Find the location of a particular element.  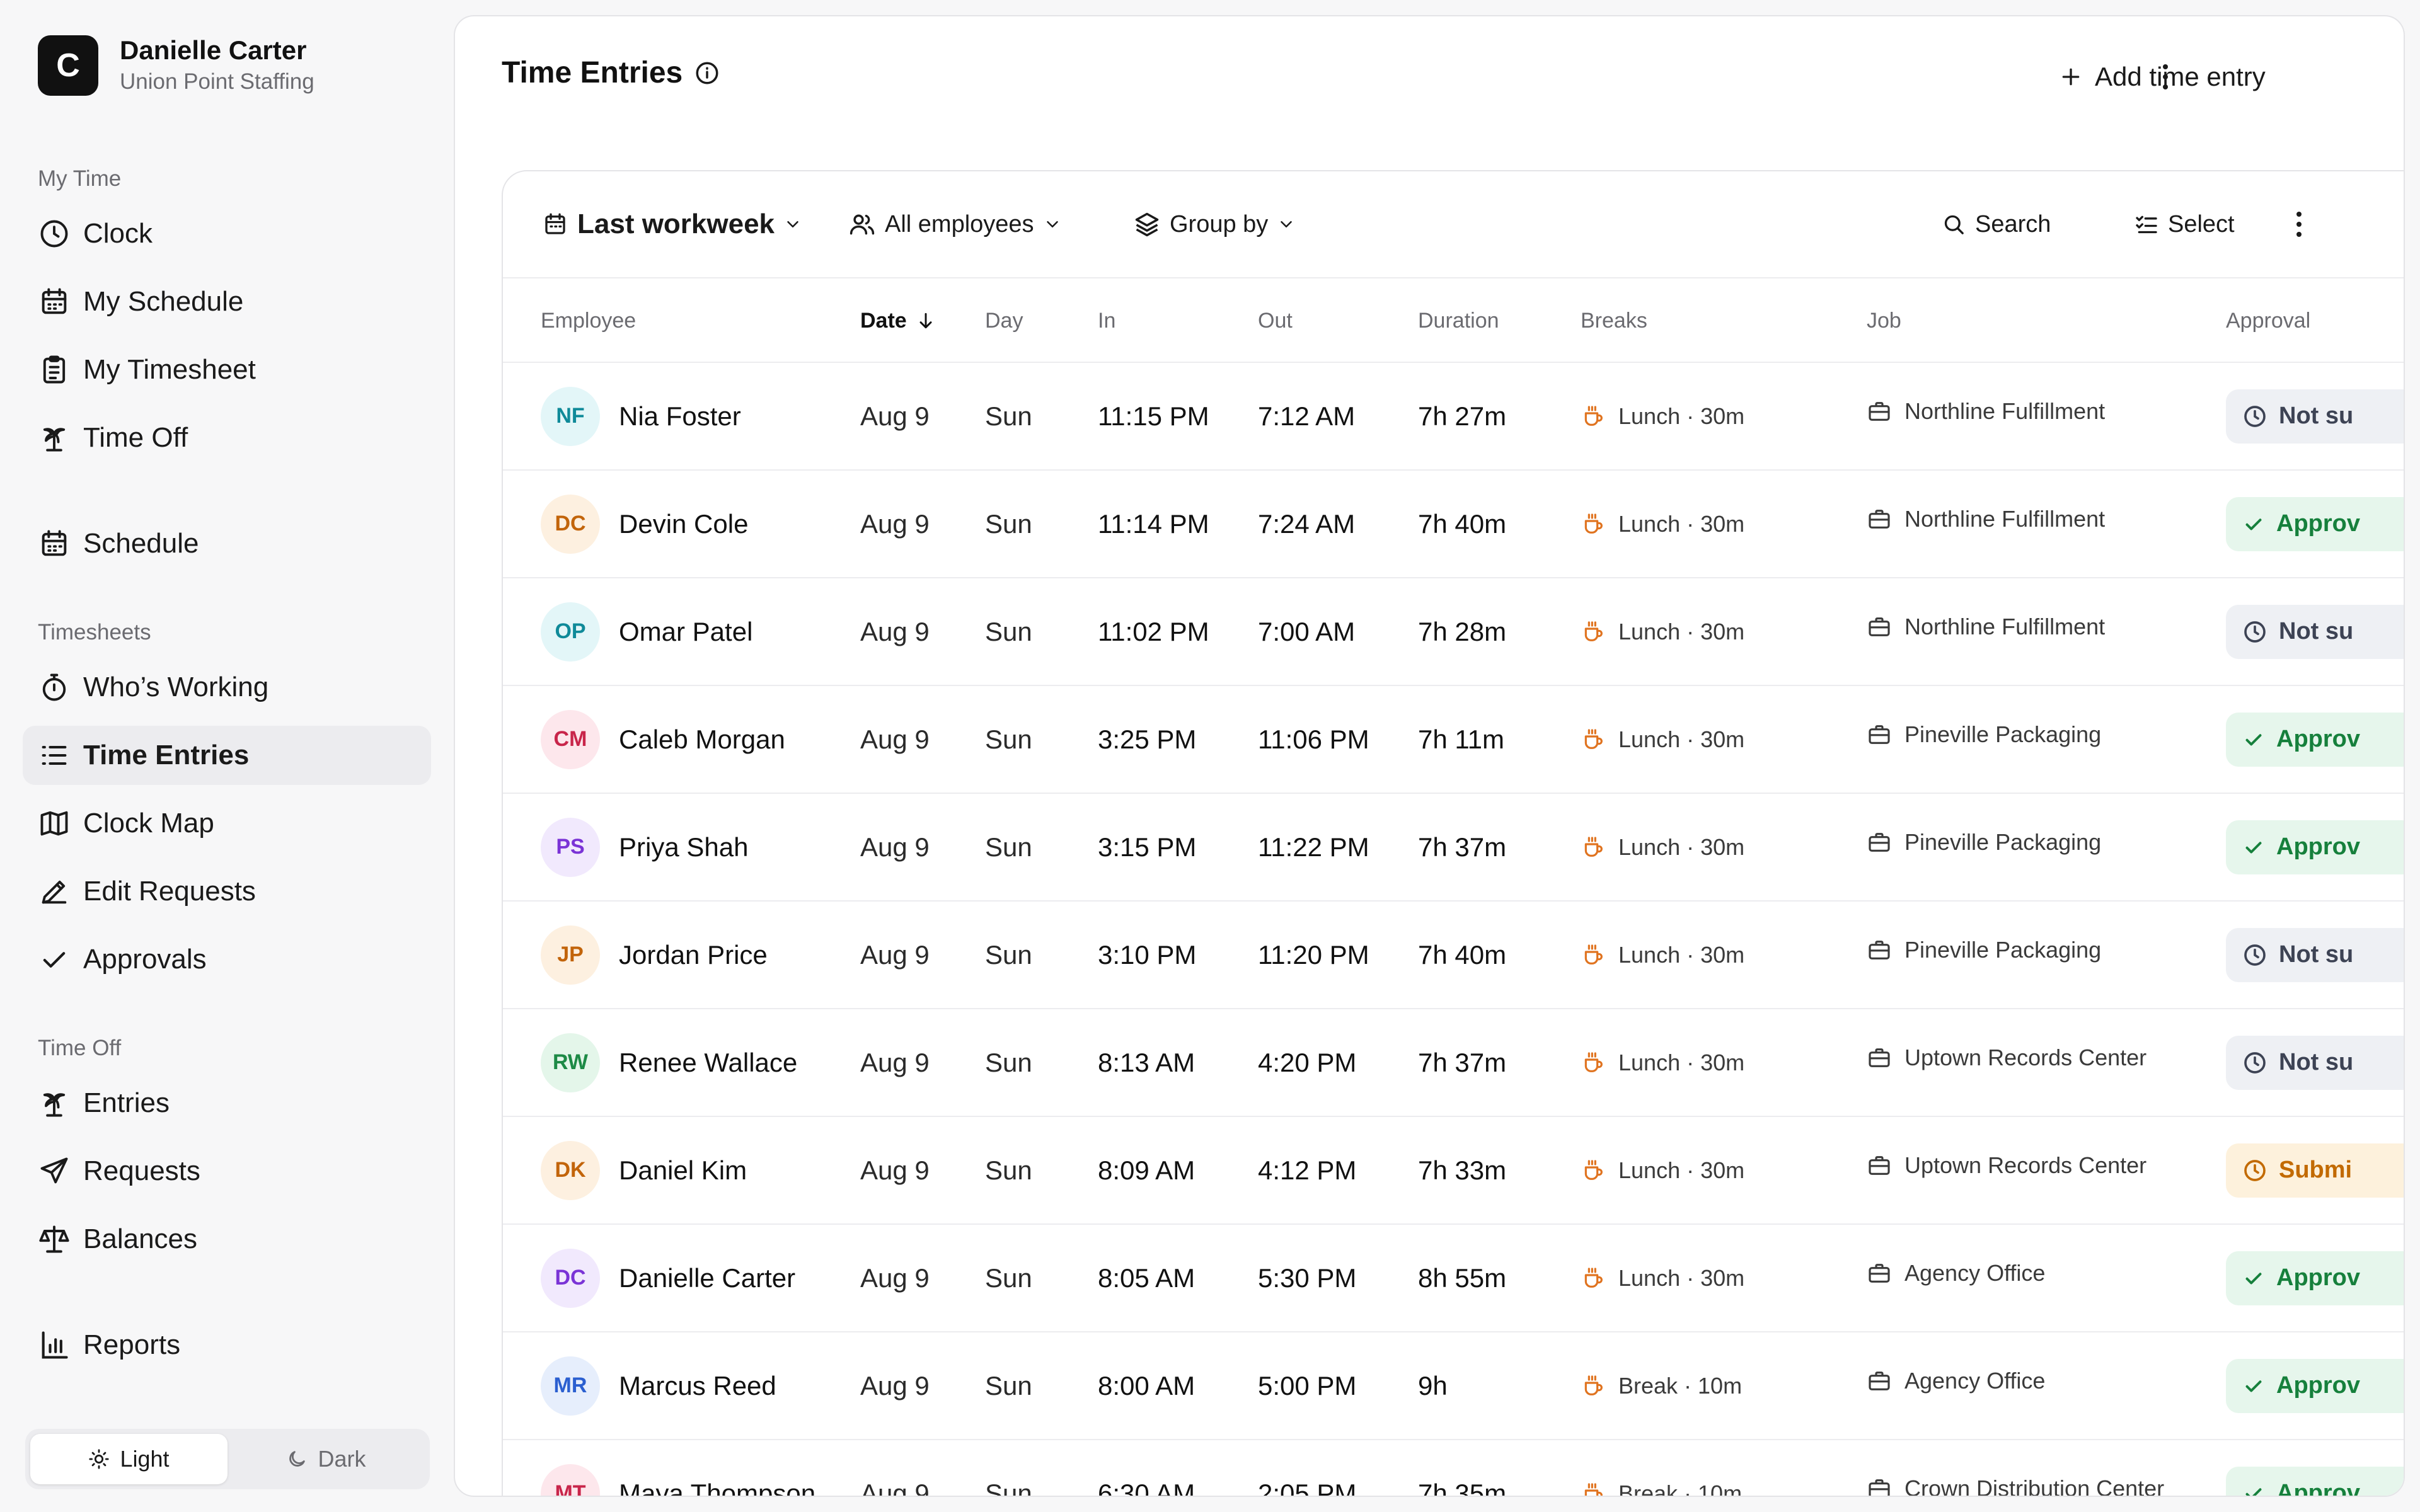

organization-name: Union Point Staffing is located at coordinates (217, 81).